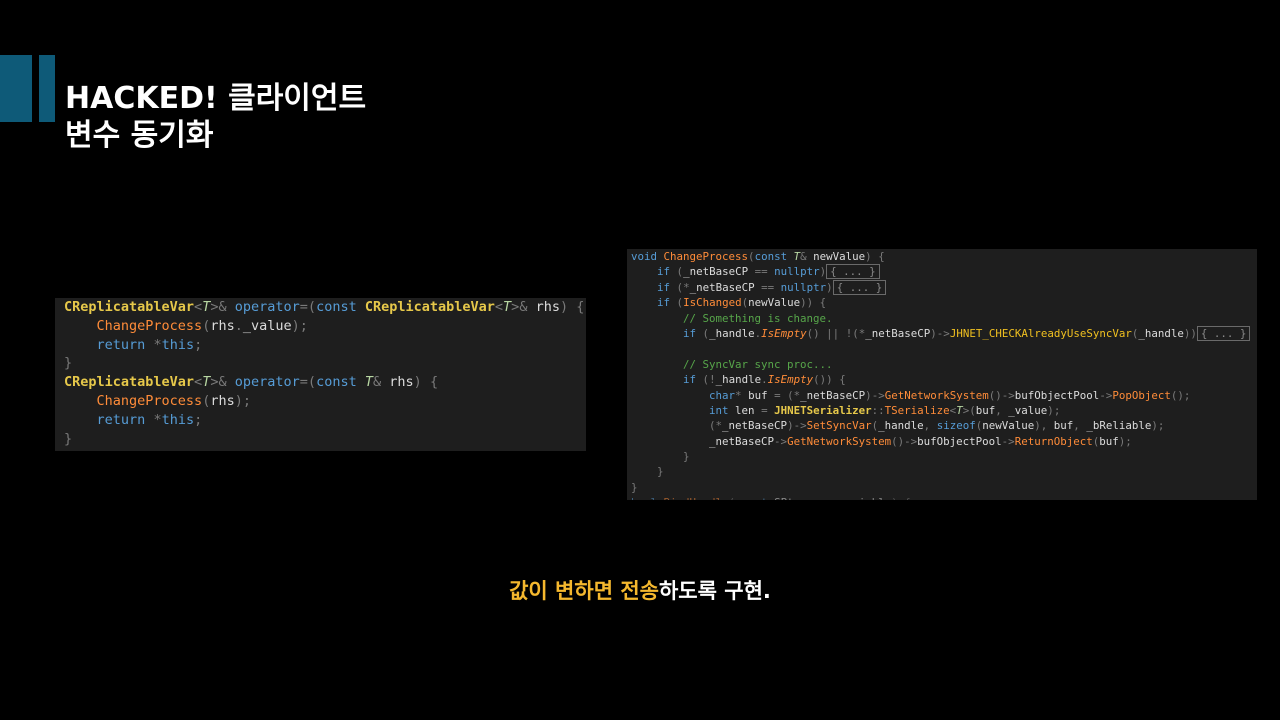 This screenshot has height=720, width=1280. I want to click on caption-rest: 하도록 구현., so click(714, 591).